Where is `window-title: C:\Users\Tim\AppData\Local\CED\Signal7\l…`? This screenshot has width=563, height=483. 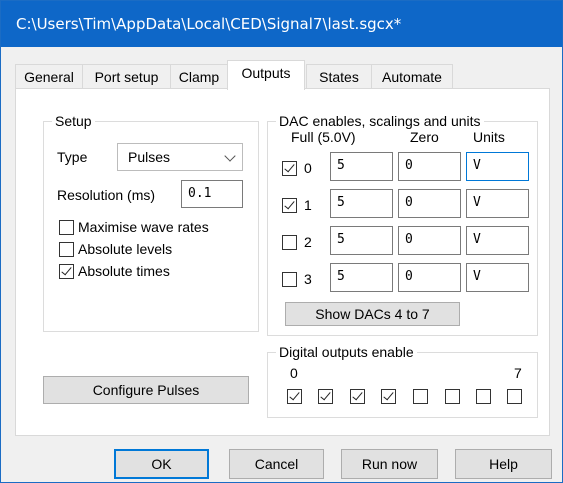
window-title: C:\Users\Tim\AppData\Local\CED\Signal7\l… is located at coordinates (281, 24).